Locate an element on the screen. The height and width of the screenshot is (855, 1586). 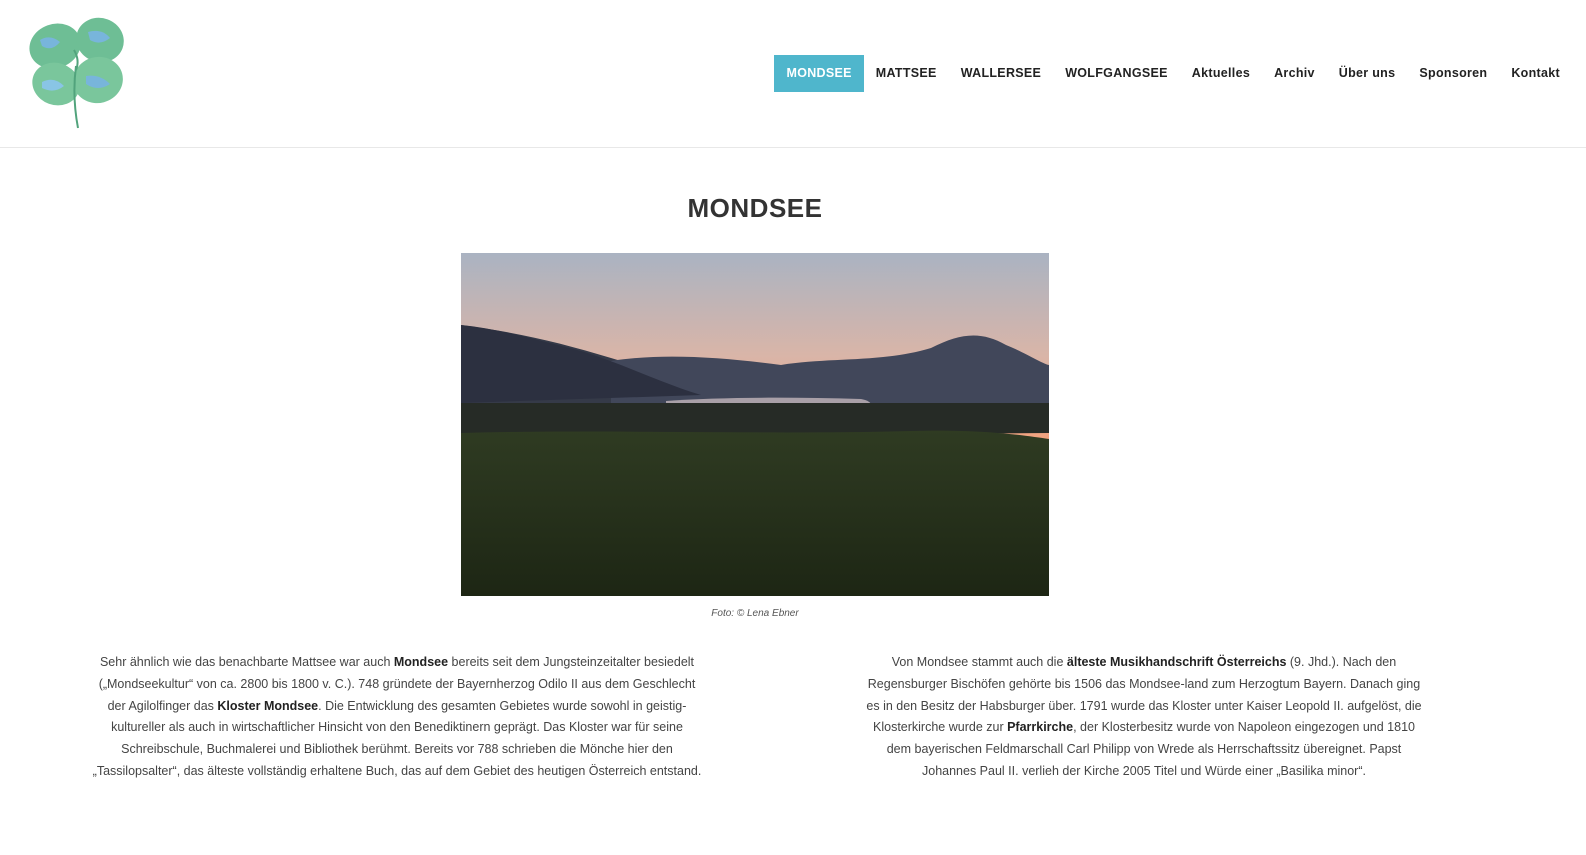
nav-item-mondsee: MONDSEE is located at coordinates (819, 73).